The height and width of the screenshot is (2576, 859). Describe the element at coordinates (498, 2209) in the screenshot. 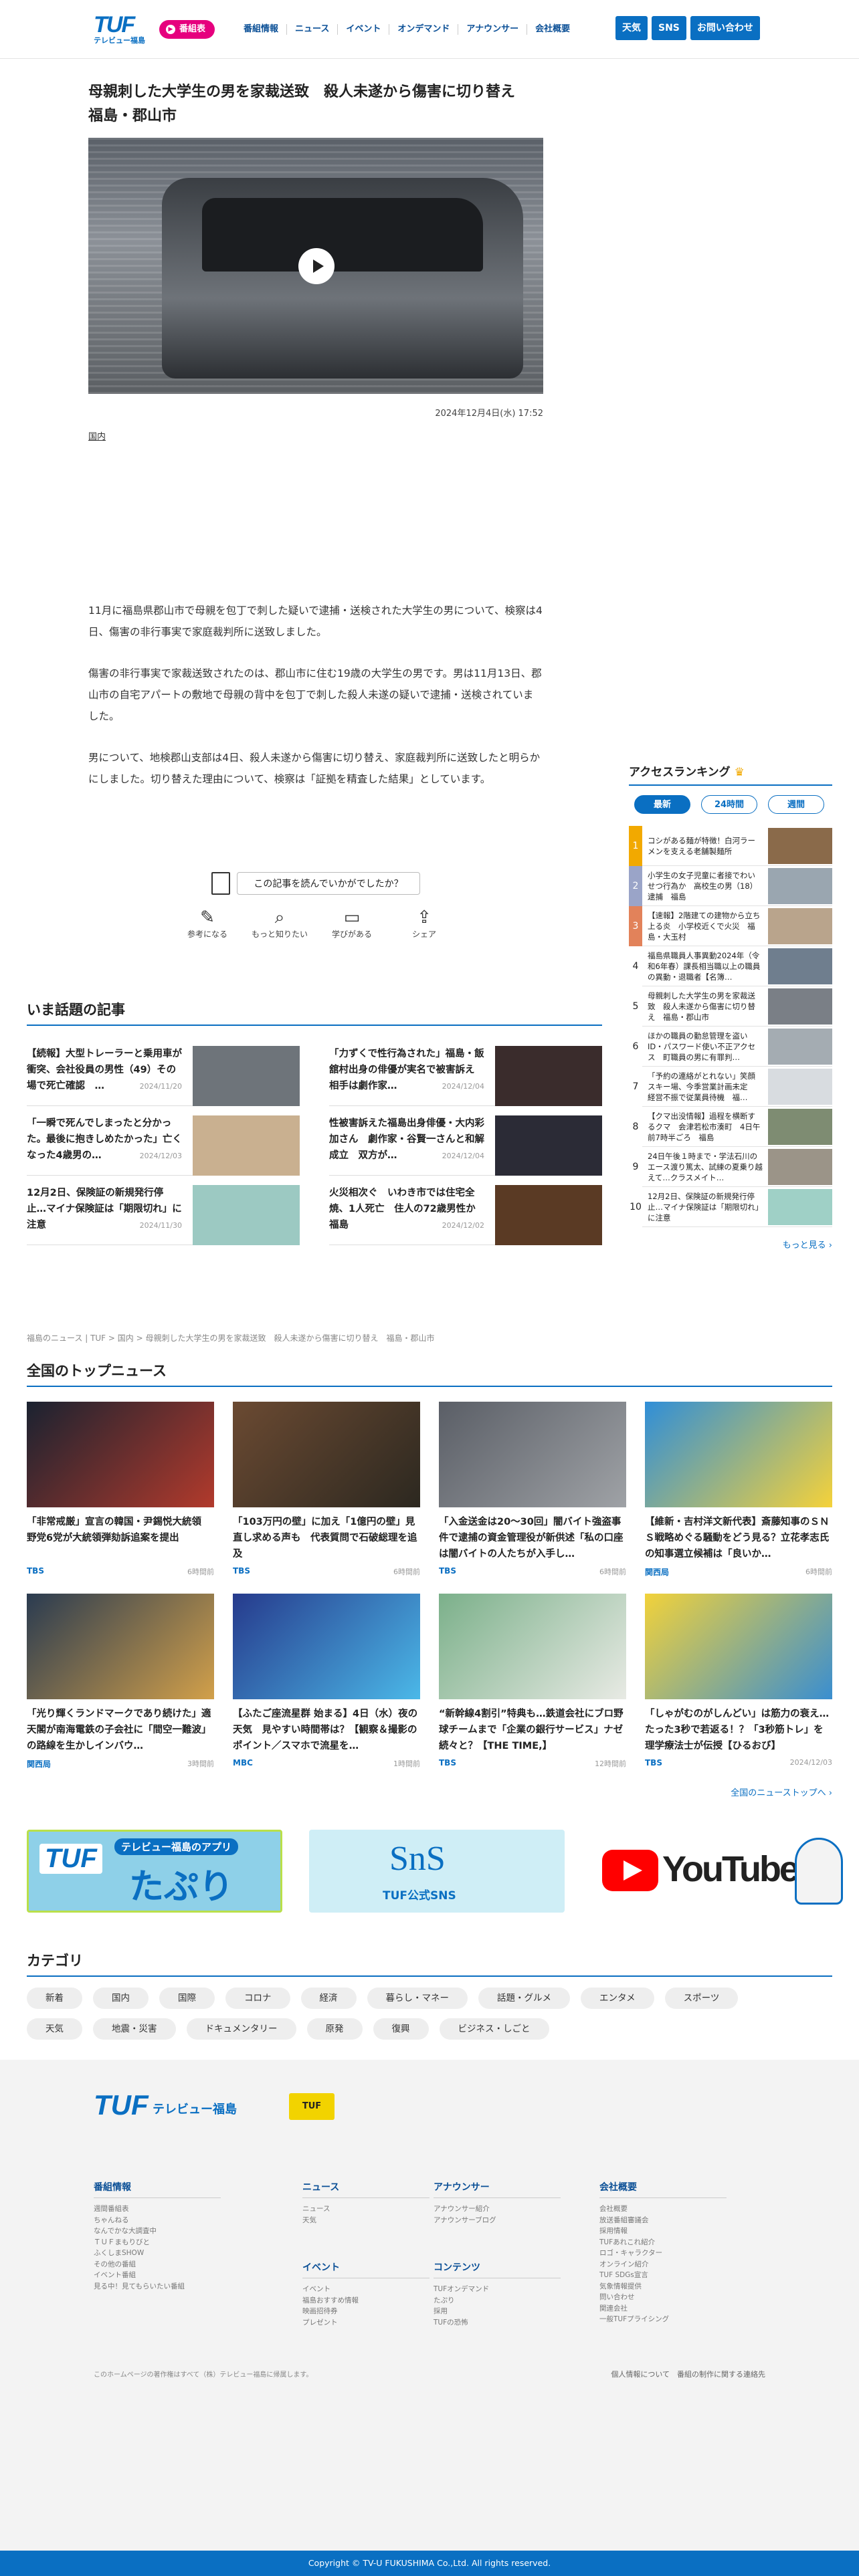

I see `footer-link: アナウンサー紹介` at that location.